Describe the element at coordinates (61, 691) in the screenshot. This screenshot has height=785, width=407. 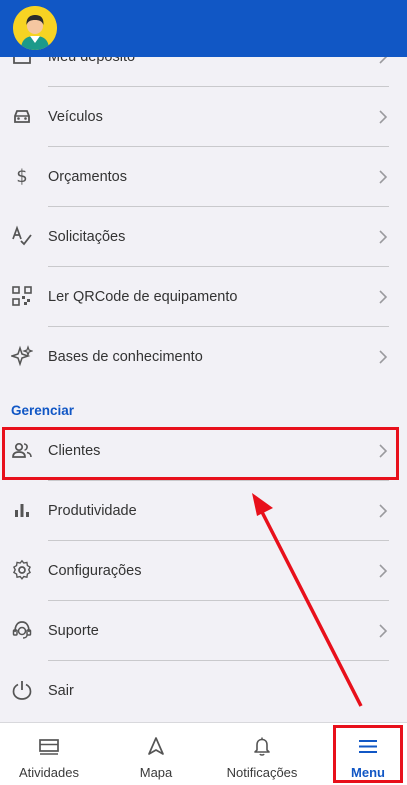
I see `menu-item-label: Sair` at that location.